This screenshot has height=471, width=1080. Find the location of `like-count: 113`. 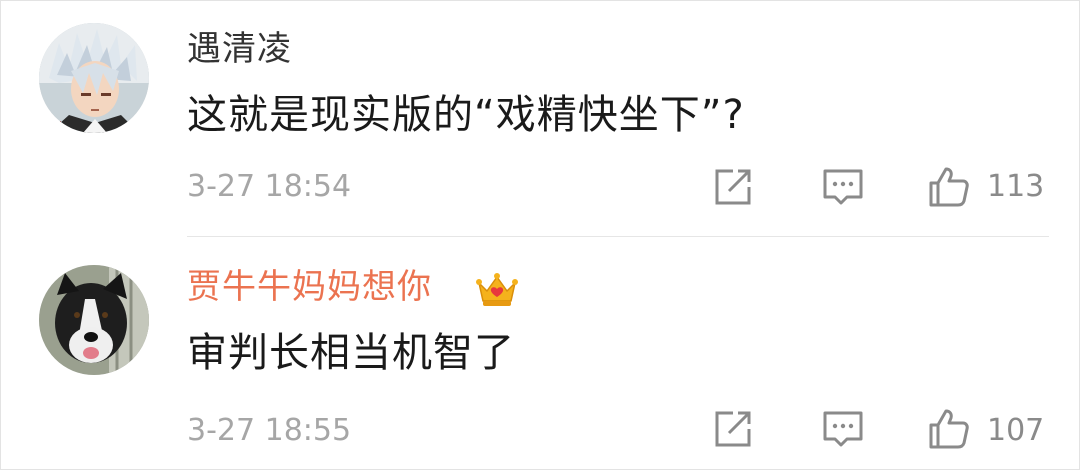

like-count: 113 is located at coordinates (1016, 186).